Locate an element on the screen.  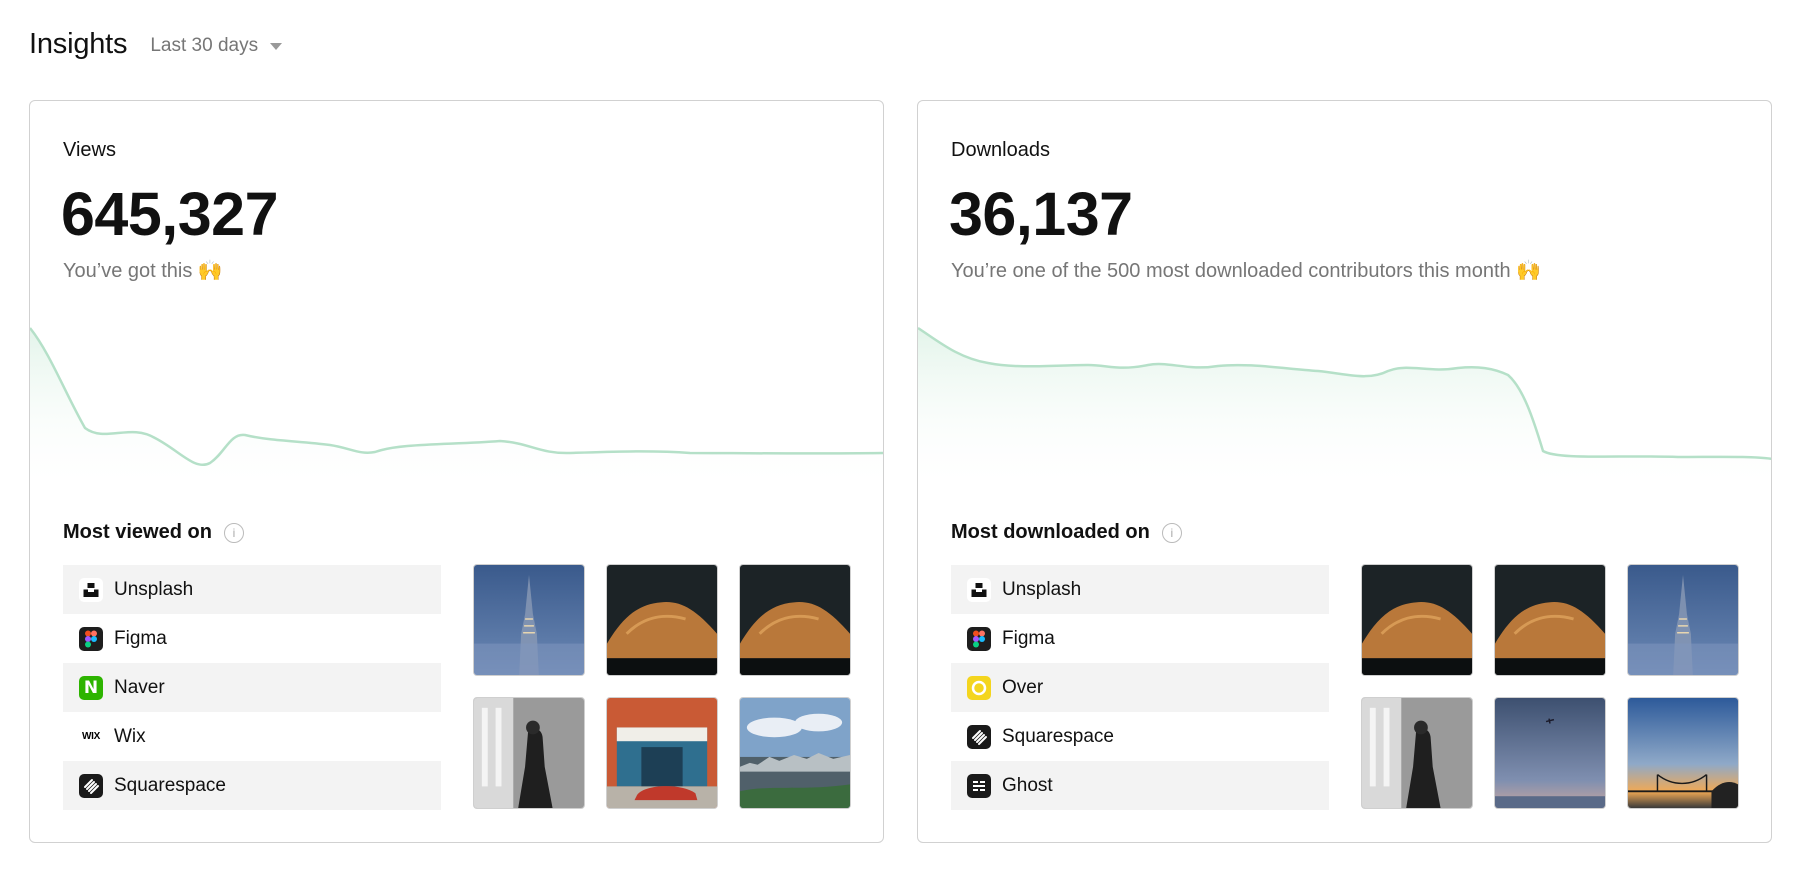
list-item-over: Over is located at coordinates (1140, 687).